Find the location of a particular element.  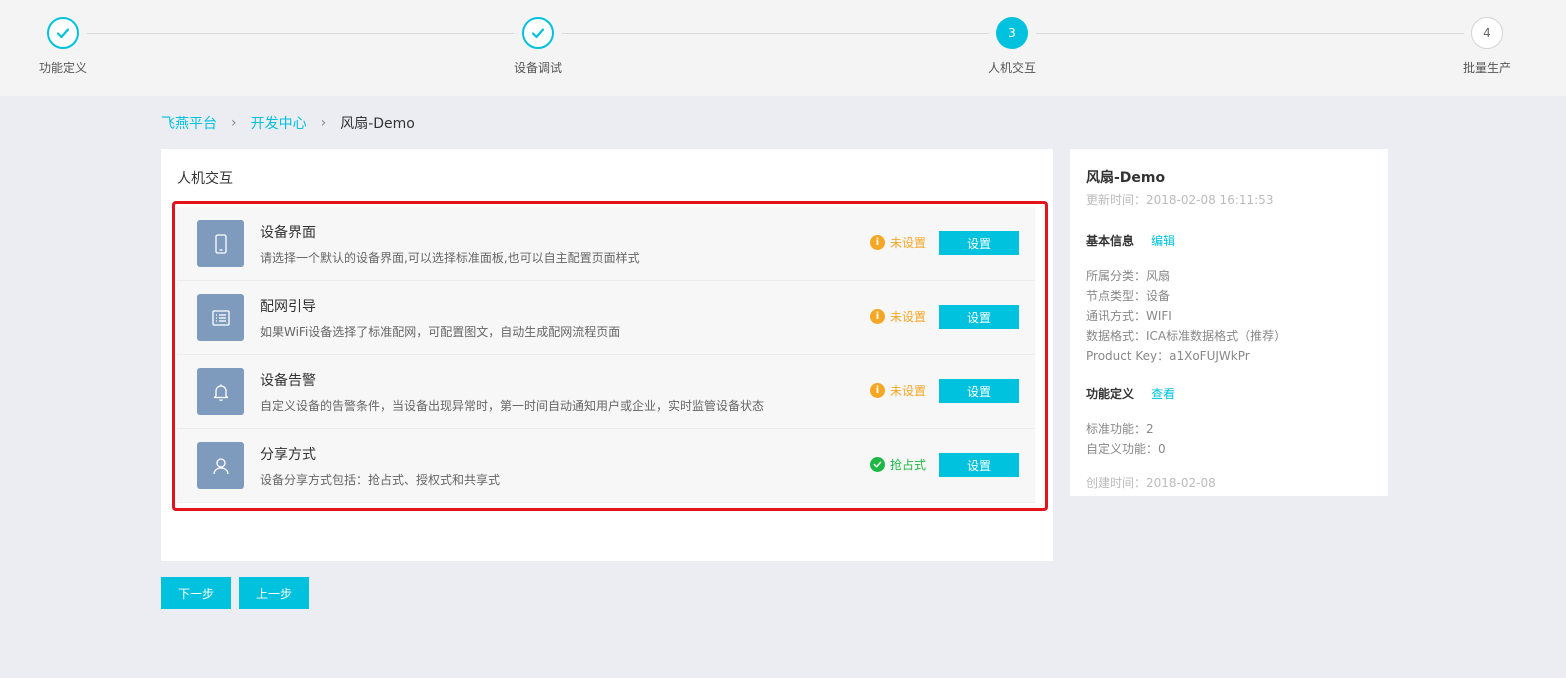

status-text: 抢占式 is located at coordinates (907, 465).